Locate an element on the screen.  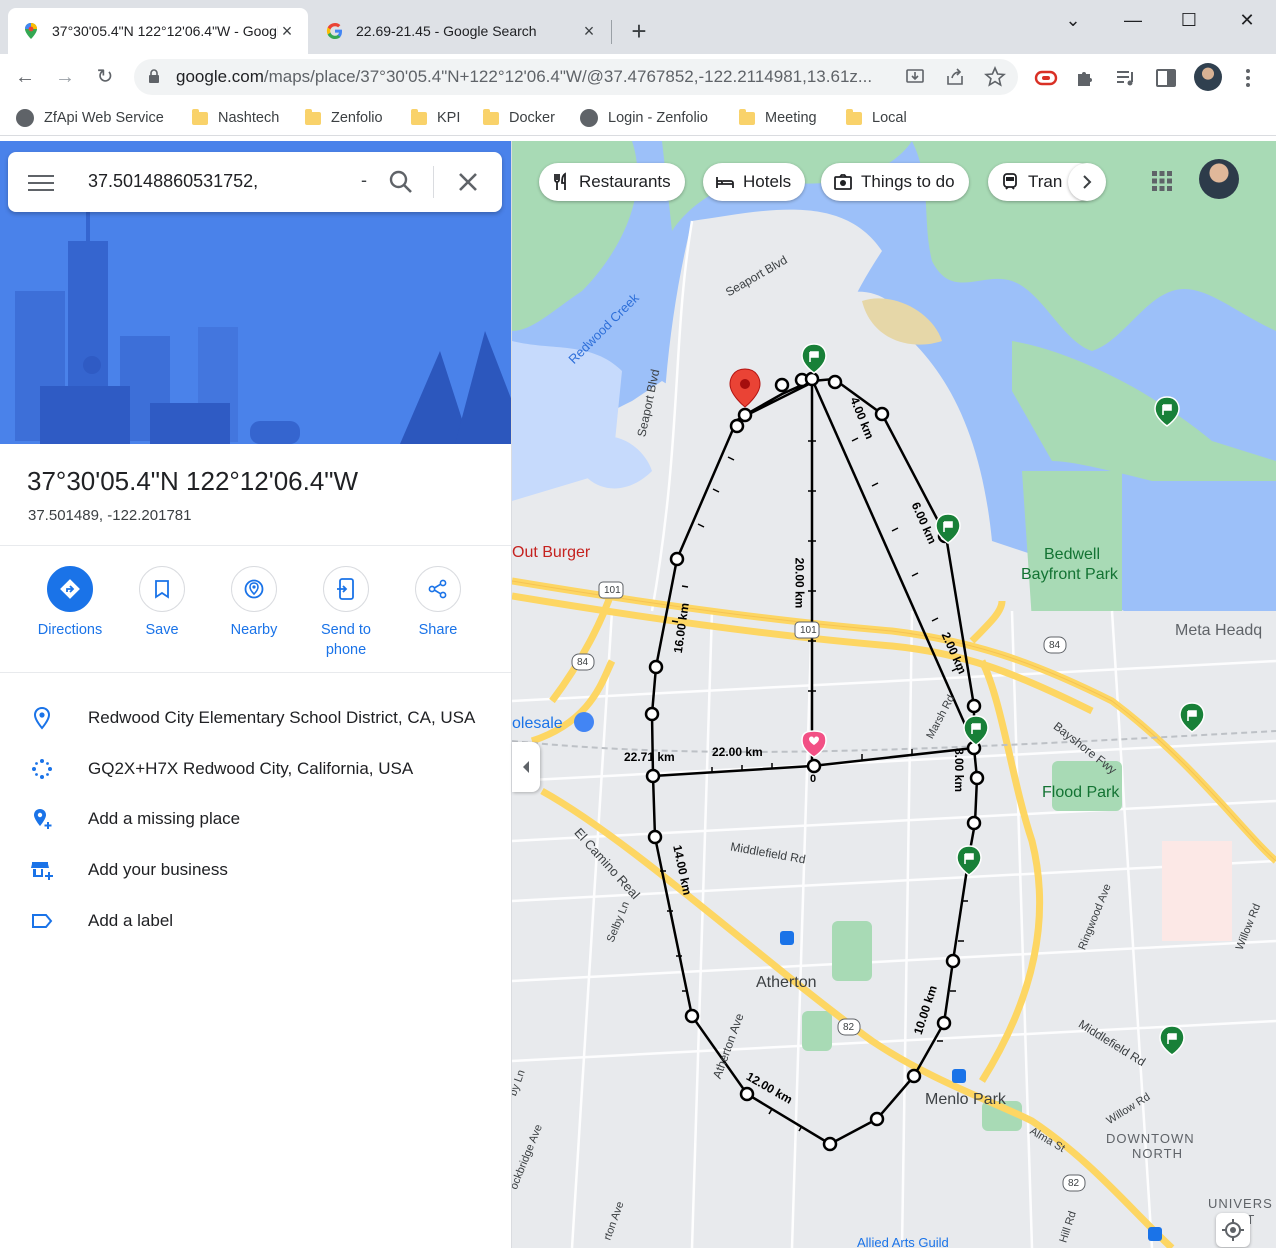
search-input is located at coordinates (188, 181).